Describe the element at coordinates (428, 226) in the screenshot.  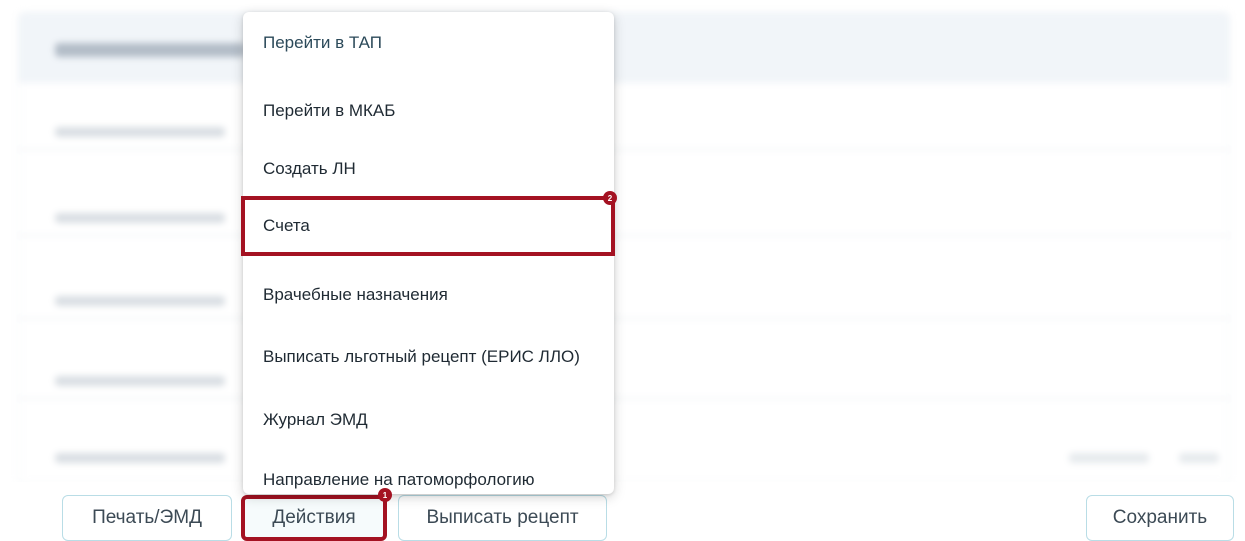
I see `menu-item-invoices: Счета` at that location.